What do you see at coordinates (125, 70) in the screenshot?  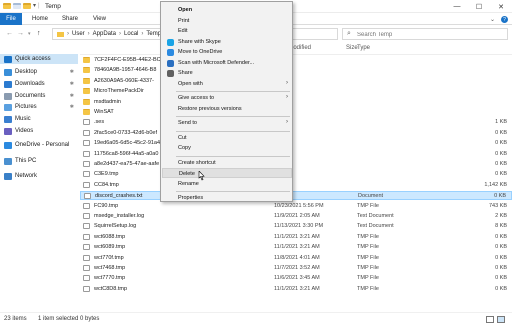 I see `file-name: 78460A9B-1957-4646-B8` at bounding box center [125, 70].